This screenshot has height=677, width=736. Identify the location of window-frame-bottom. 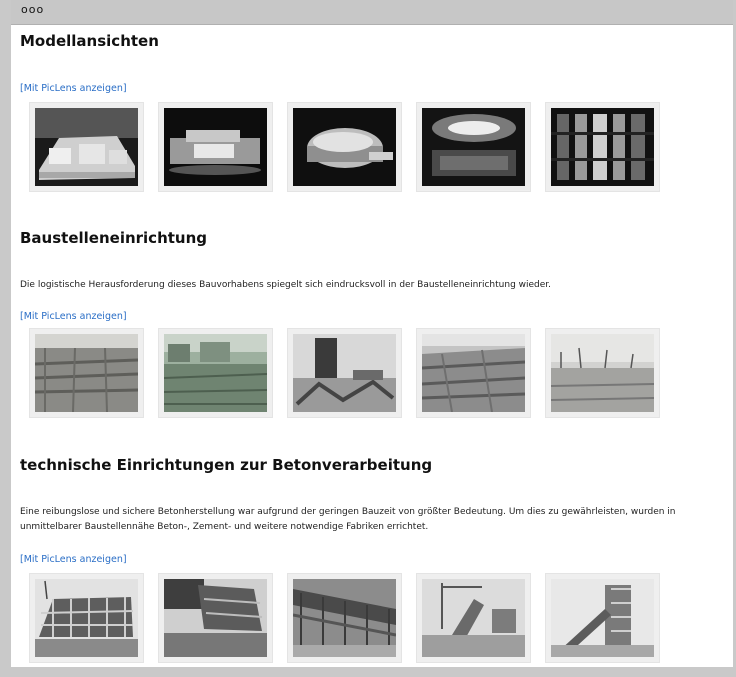
(368, 672).